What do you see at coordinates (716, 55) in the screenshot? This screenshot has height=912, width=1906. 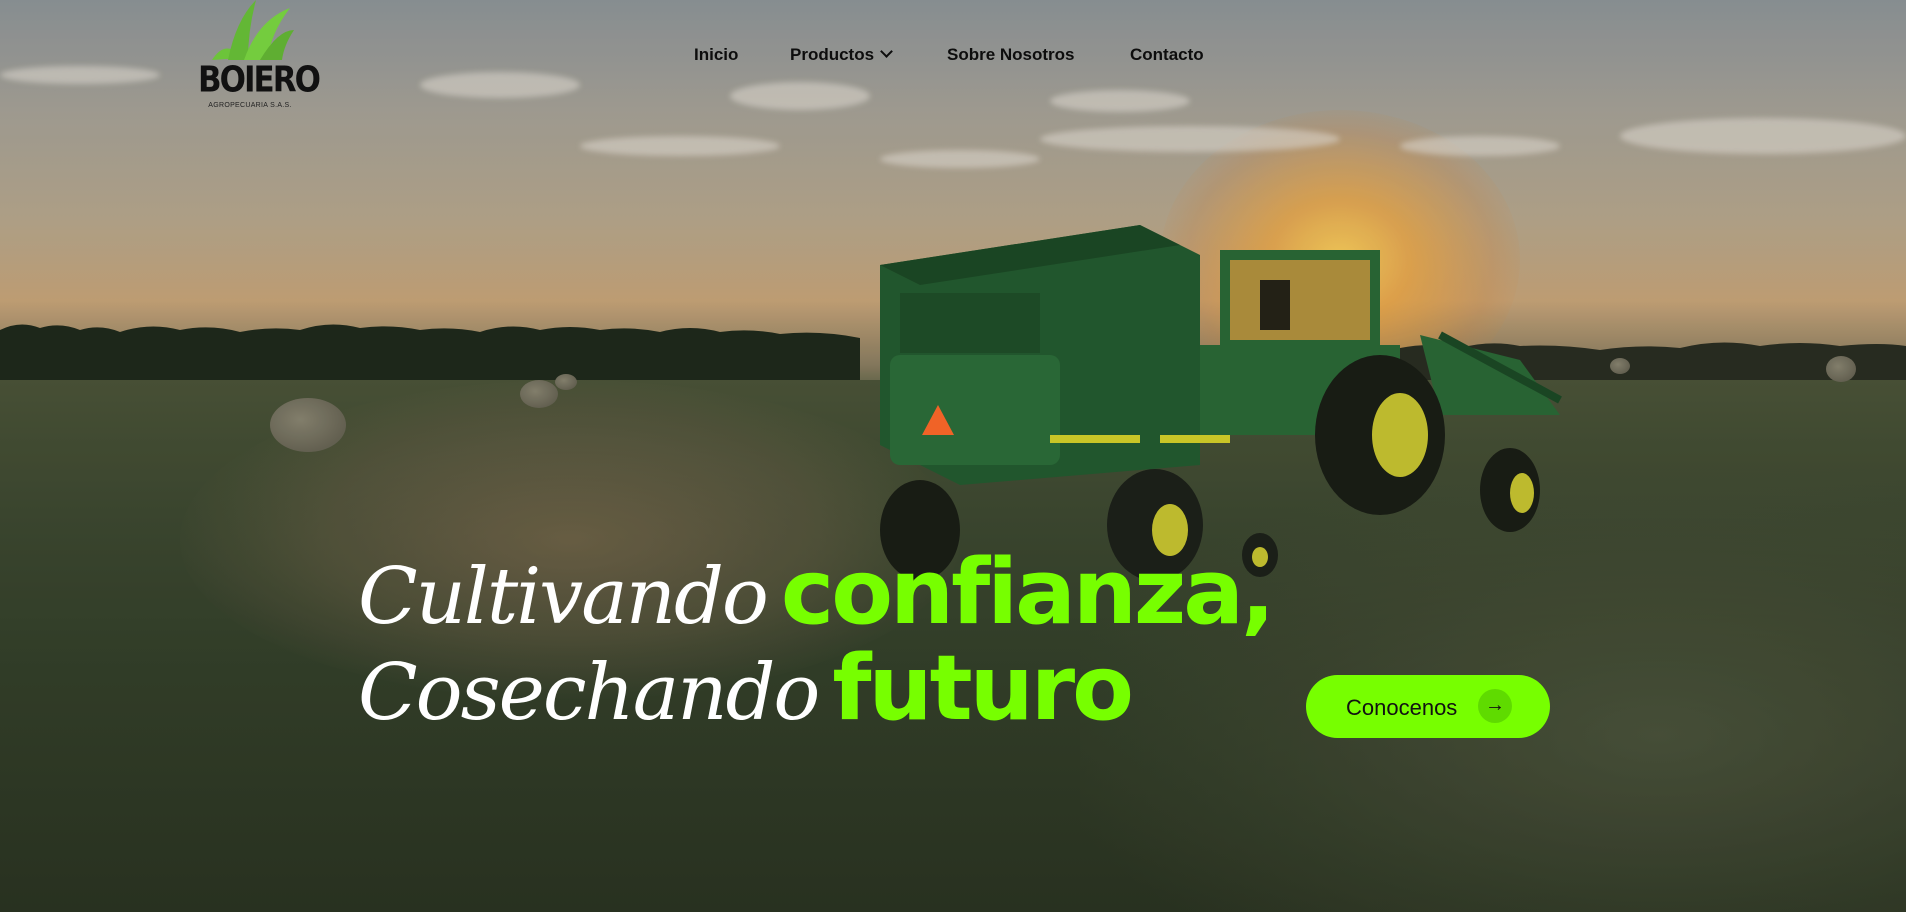 I see `nav-item-inicio: Inicio` at bounding box center [716, 55].